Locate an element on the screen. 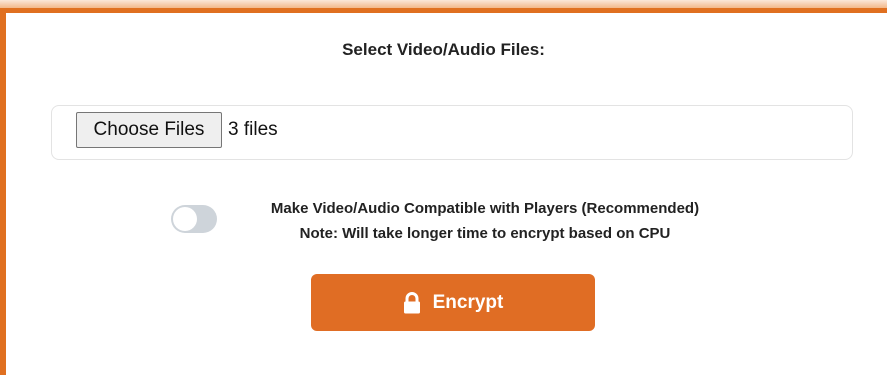 The image size is (887, 375). lock-icon is located at coordinates (411, 302).